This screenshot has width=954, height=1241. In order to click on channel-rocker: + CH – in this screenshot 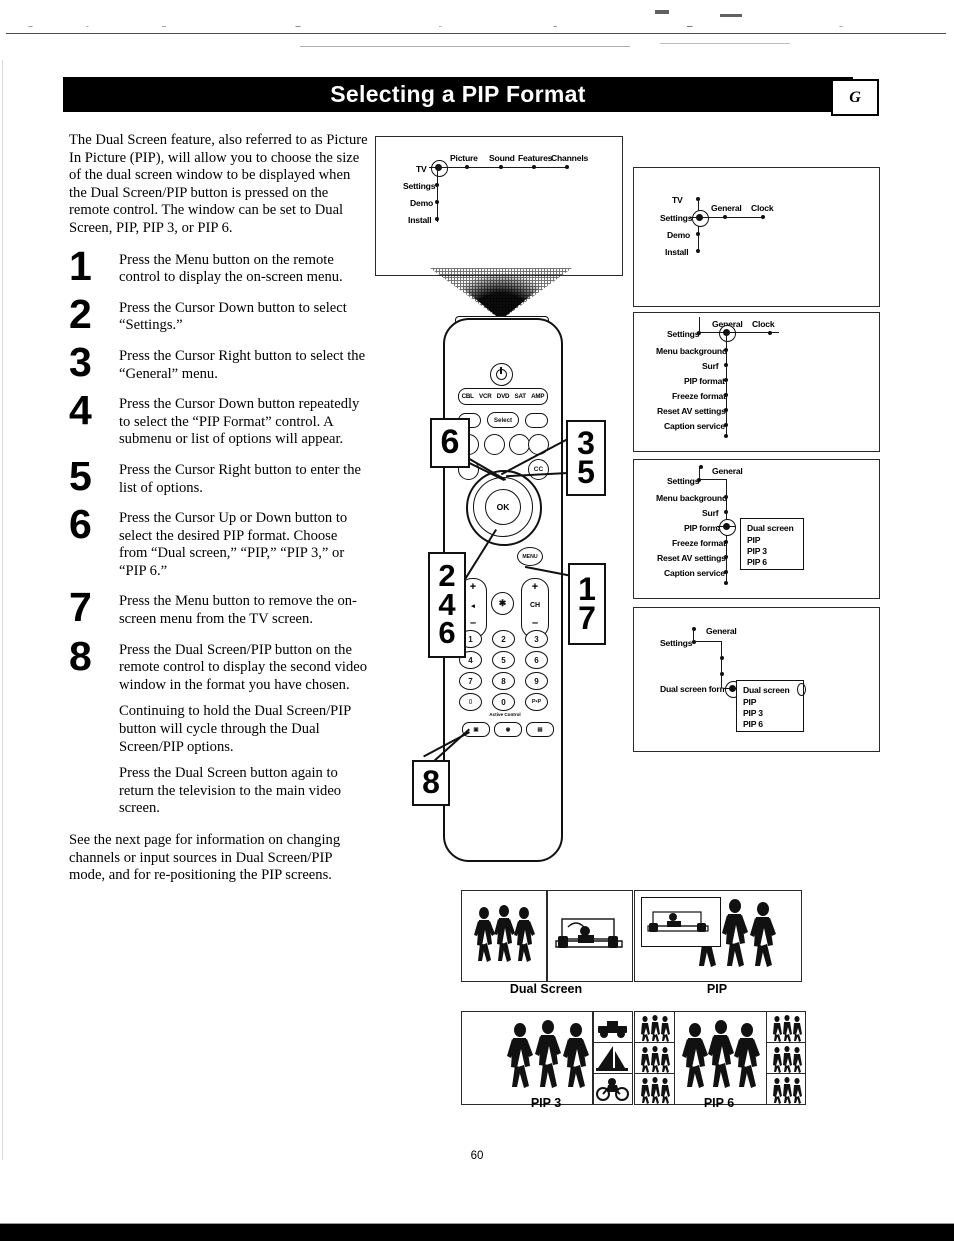, I will do `click(535, 608)`.